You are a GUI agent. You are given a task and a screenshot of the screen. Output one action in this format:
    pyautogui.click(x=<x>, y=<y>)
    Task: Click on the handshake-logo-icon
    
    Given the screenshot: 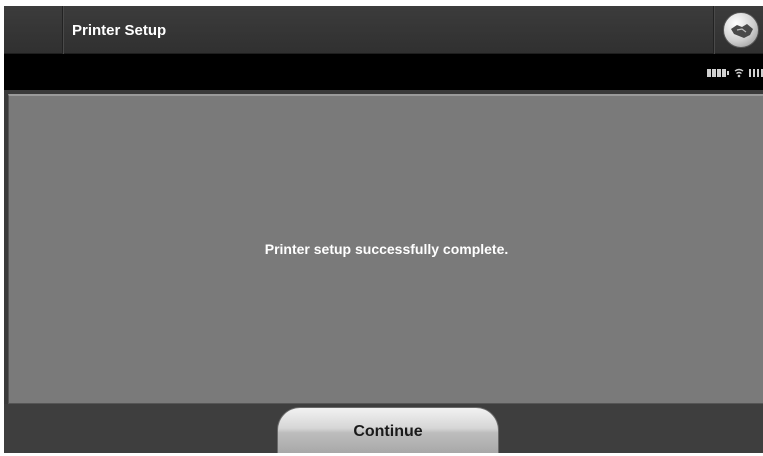 What is the action you would take?
    pyautogui.click(x=741, y=30)
    